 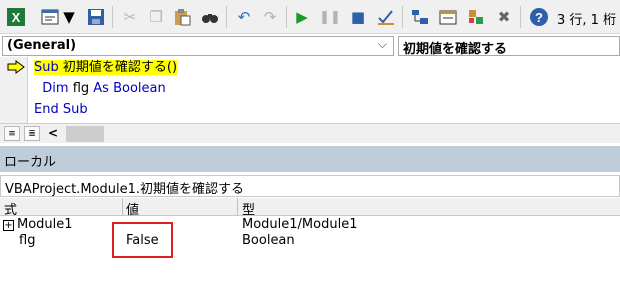 What do you see at coordinates (476, 17) in the screenshot?
I see `object-browser-icon` at bounding box center [476, 17].